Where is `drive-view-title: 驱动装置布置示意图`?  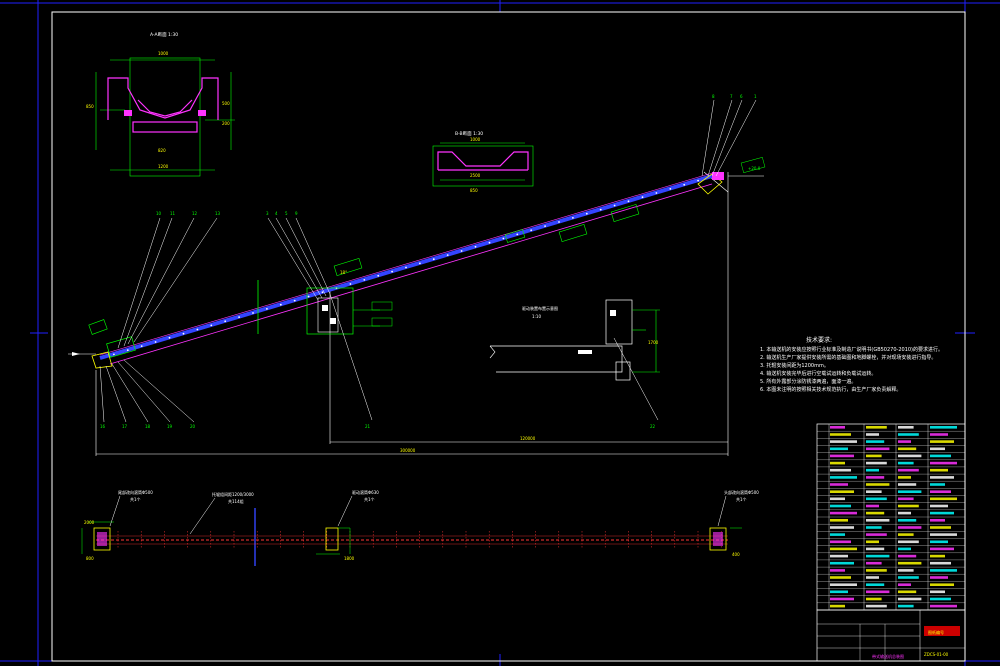
drive-view-title: 驱动装置布置示意图 is located at coordinates (540, 308).